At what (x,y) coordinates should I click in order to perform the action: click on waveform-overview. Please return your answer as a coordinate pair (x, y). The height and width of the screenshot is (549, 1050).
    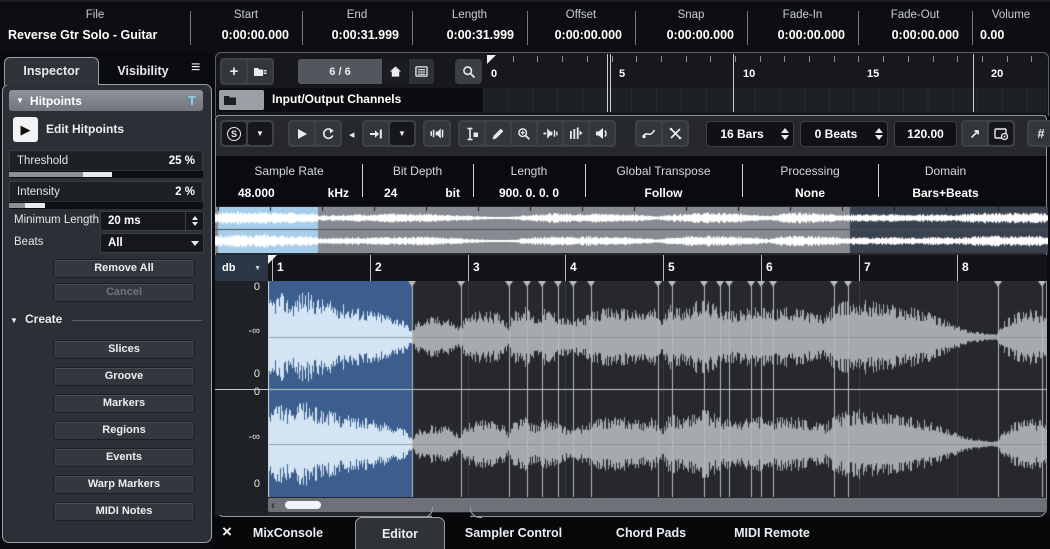
    Looking at the image, I should click on (631, 230).